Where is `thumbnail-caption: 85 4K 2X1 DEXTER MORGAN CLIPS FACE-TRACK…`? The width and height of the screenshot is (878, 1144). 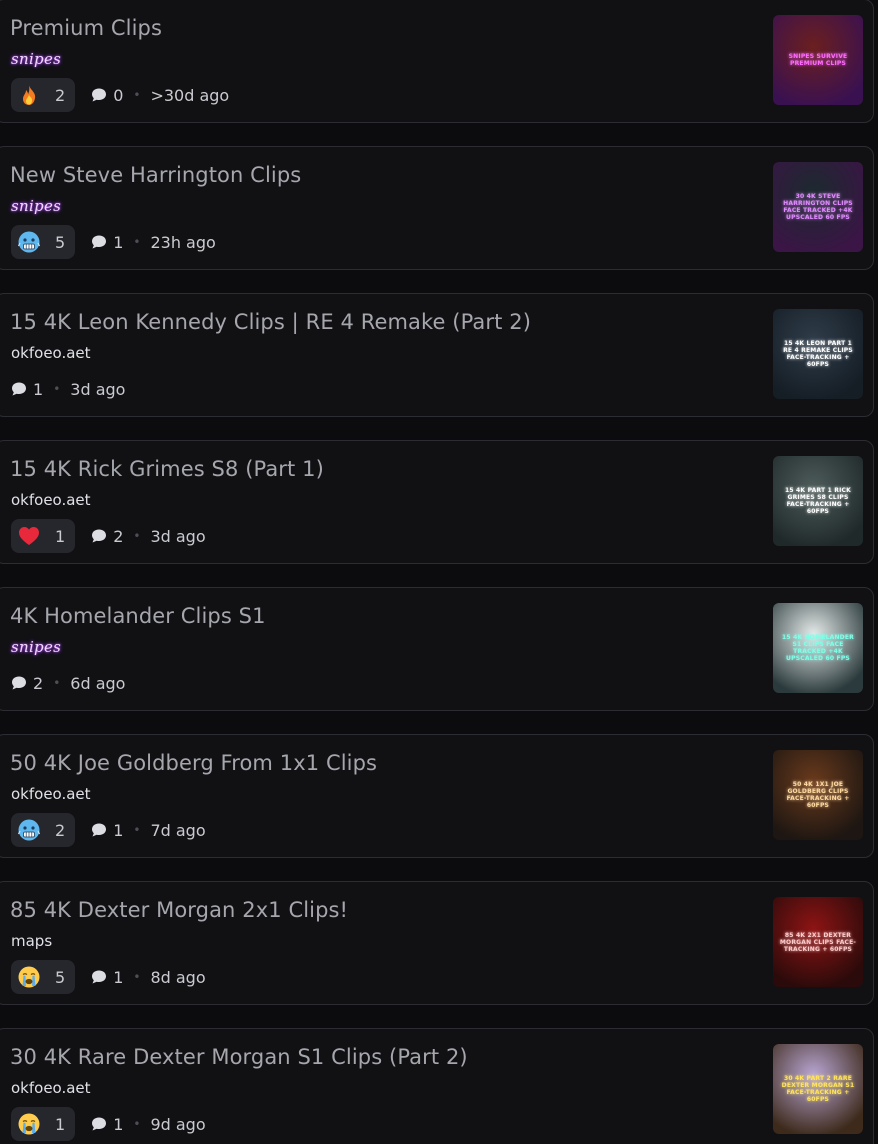 thumbnail-caption: 85 4K 2X1 DEXTER MORGAN CLIPS FACE-TRACK… is located at coordinates (818, 942).